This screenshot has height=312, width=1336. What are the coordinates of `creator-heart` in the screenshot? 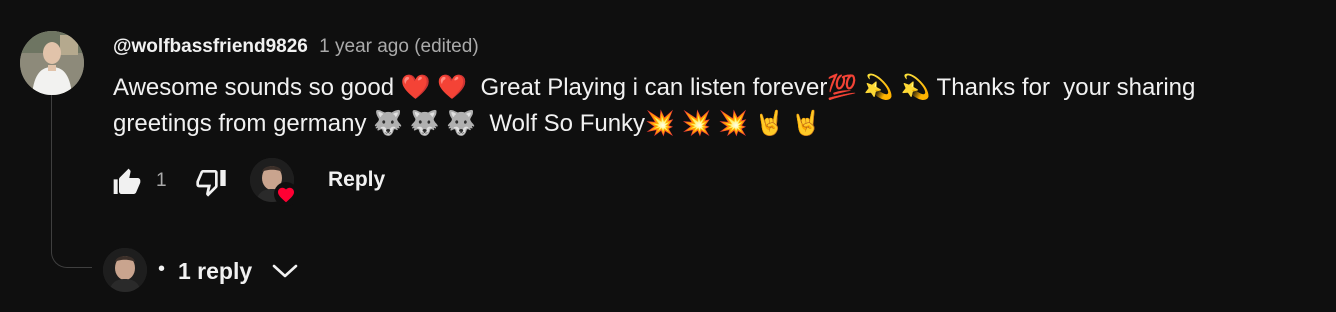 It's located at (274, 182).